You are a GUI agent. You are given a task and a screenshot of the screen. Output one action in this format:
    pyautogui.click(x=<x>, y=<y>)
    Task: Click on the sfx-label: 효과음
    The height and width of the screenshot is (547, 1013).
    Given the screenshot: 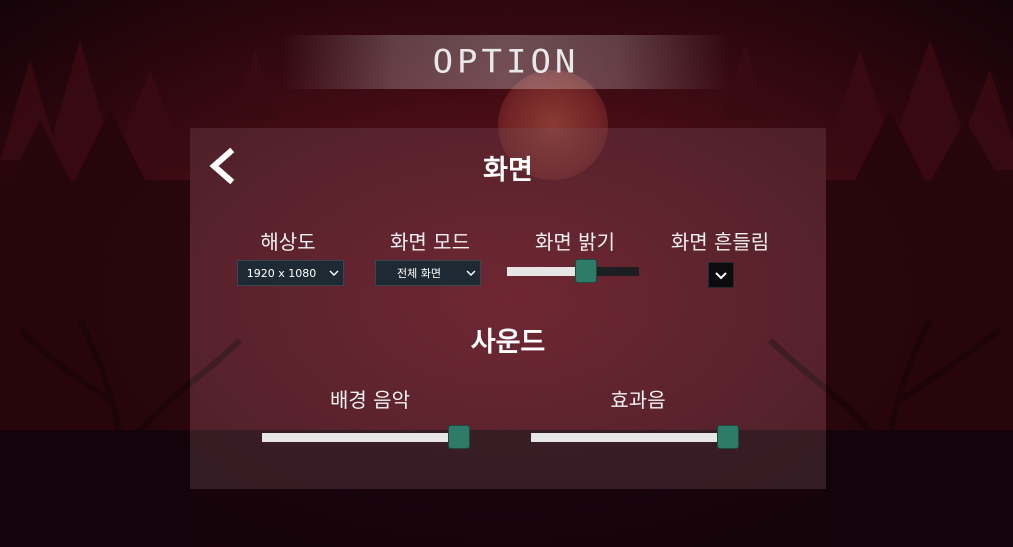 What is the action you would take?
    pyautogui.click(x=638, y=400)
    